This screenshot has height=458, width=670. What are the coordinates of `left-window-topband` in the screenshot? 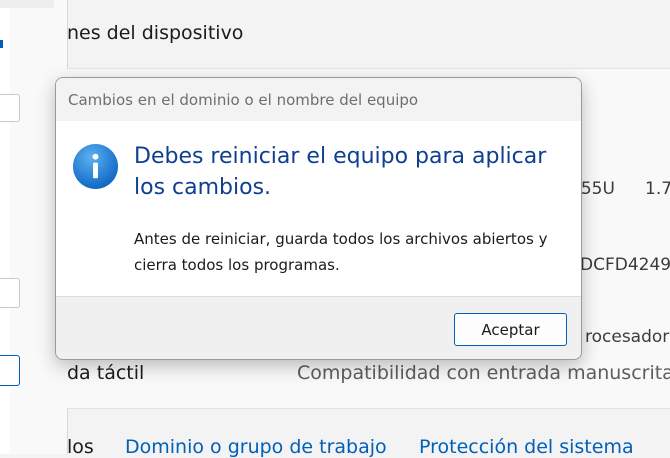 It's located at (27, 4).